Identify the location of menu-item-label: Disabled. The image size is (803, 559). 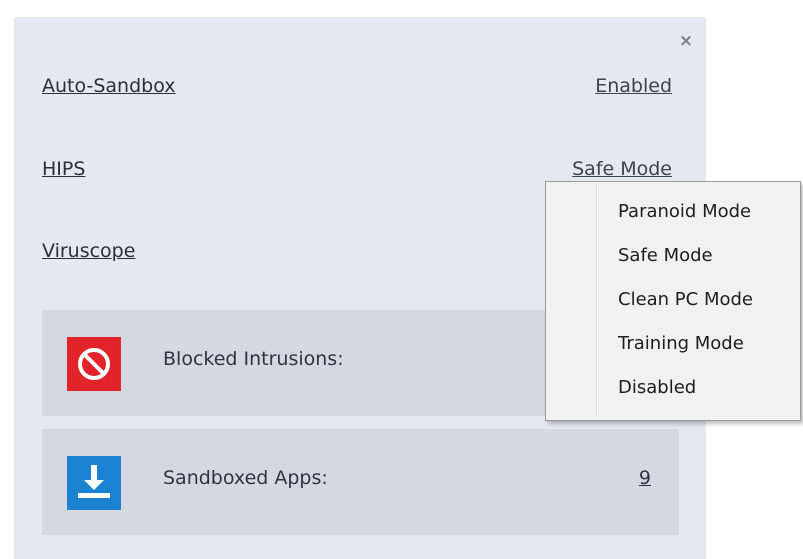
(657, 387).